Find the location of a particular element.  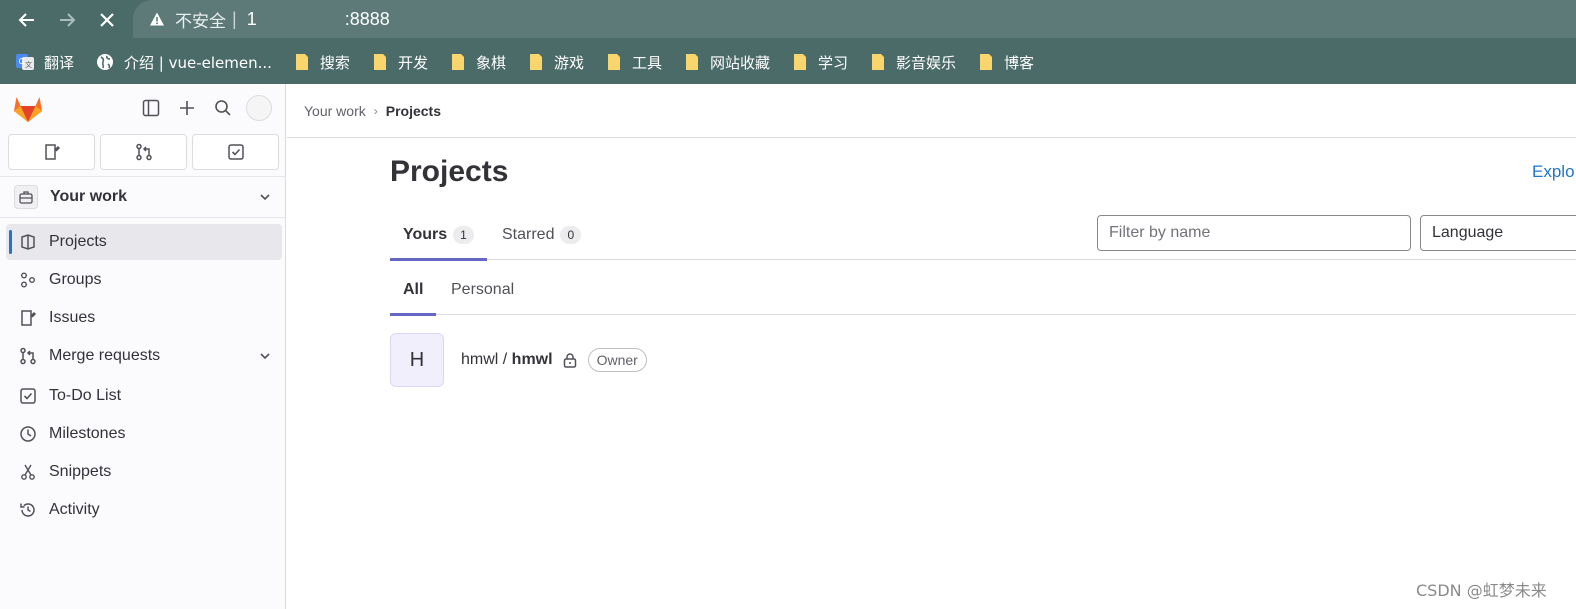

sidebar-item-todo-list: To-Do List is located at coordinates (144, 396).